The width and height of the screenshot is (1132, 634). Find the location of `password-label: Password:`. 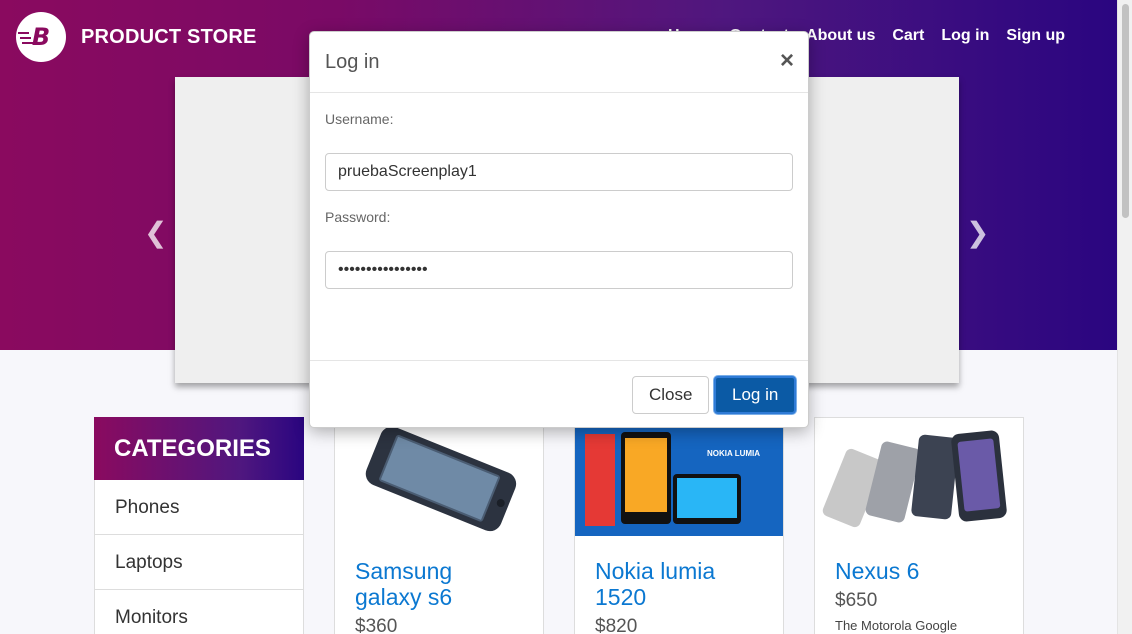

password-label: Password: is located at coordinates (358, 217).